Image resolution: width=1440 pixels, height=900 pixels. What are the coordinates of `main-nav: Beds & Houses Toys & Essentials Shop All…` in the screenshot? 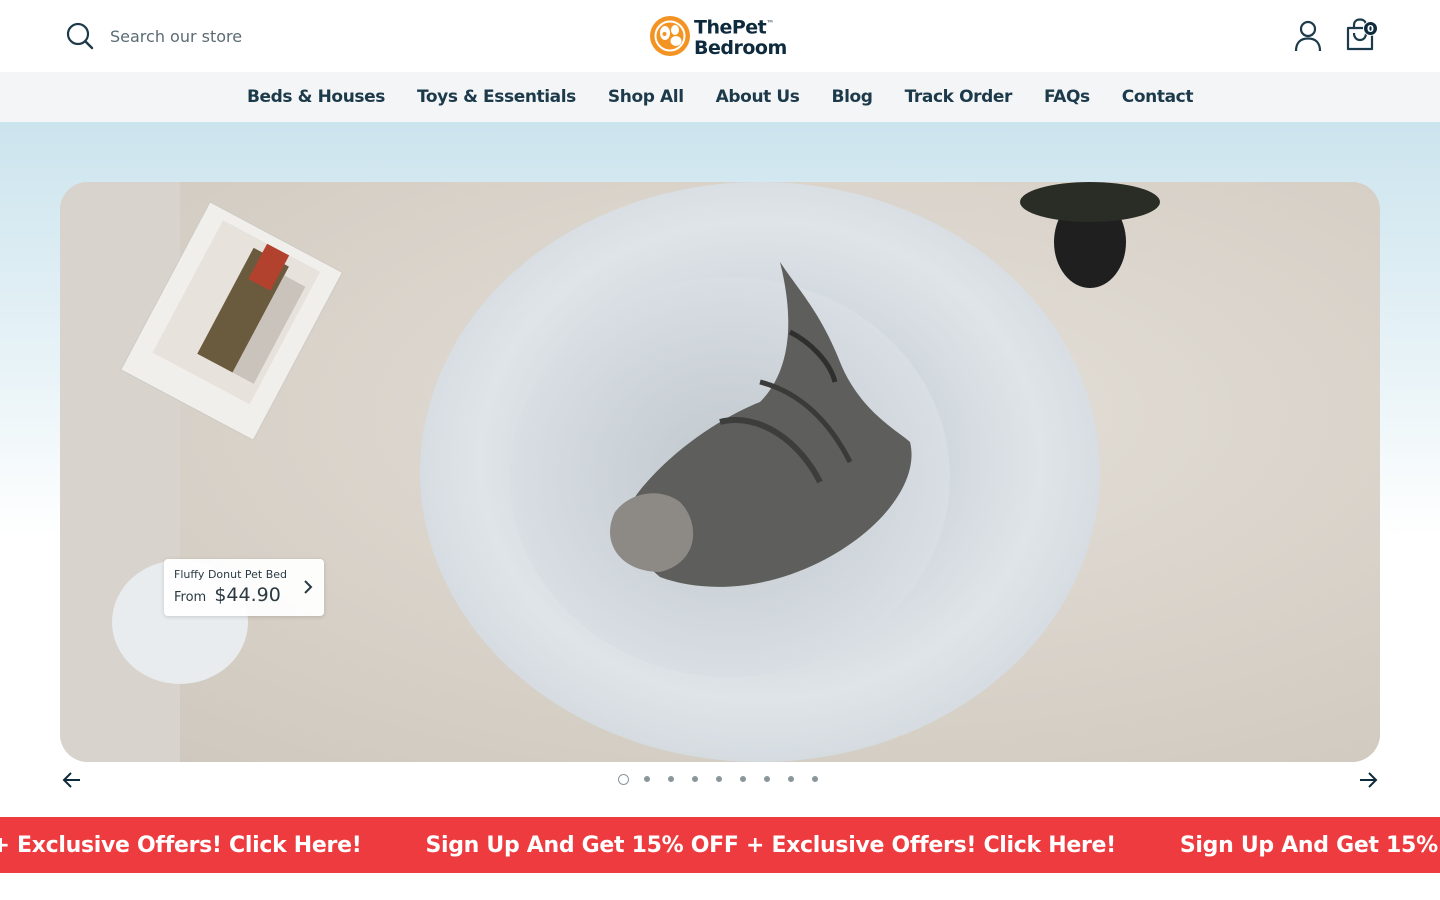 It's located at (720, 97).